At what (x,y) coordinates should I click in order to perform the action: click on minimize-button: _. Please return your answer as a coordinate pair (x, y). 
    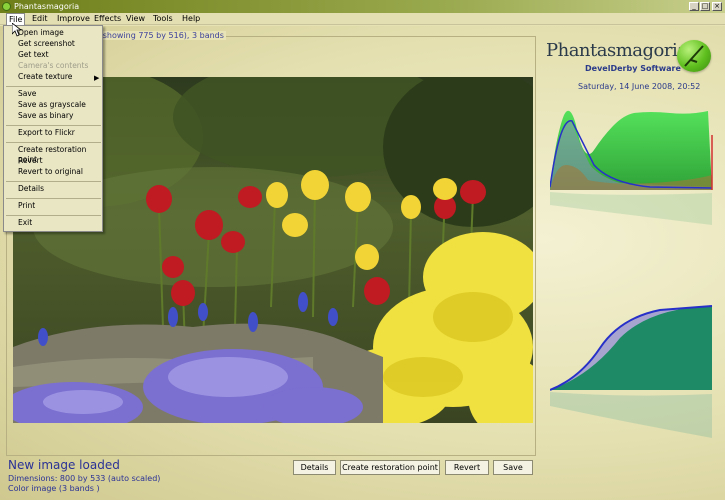
    Looking at the image, I should click on (694, 6).